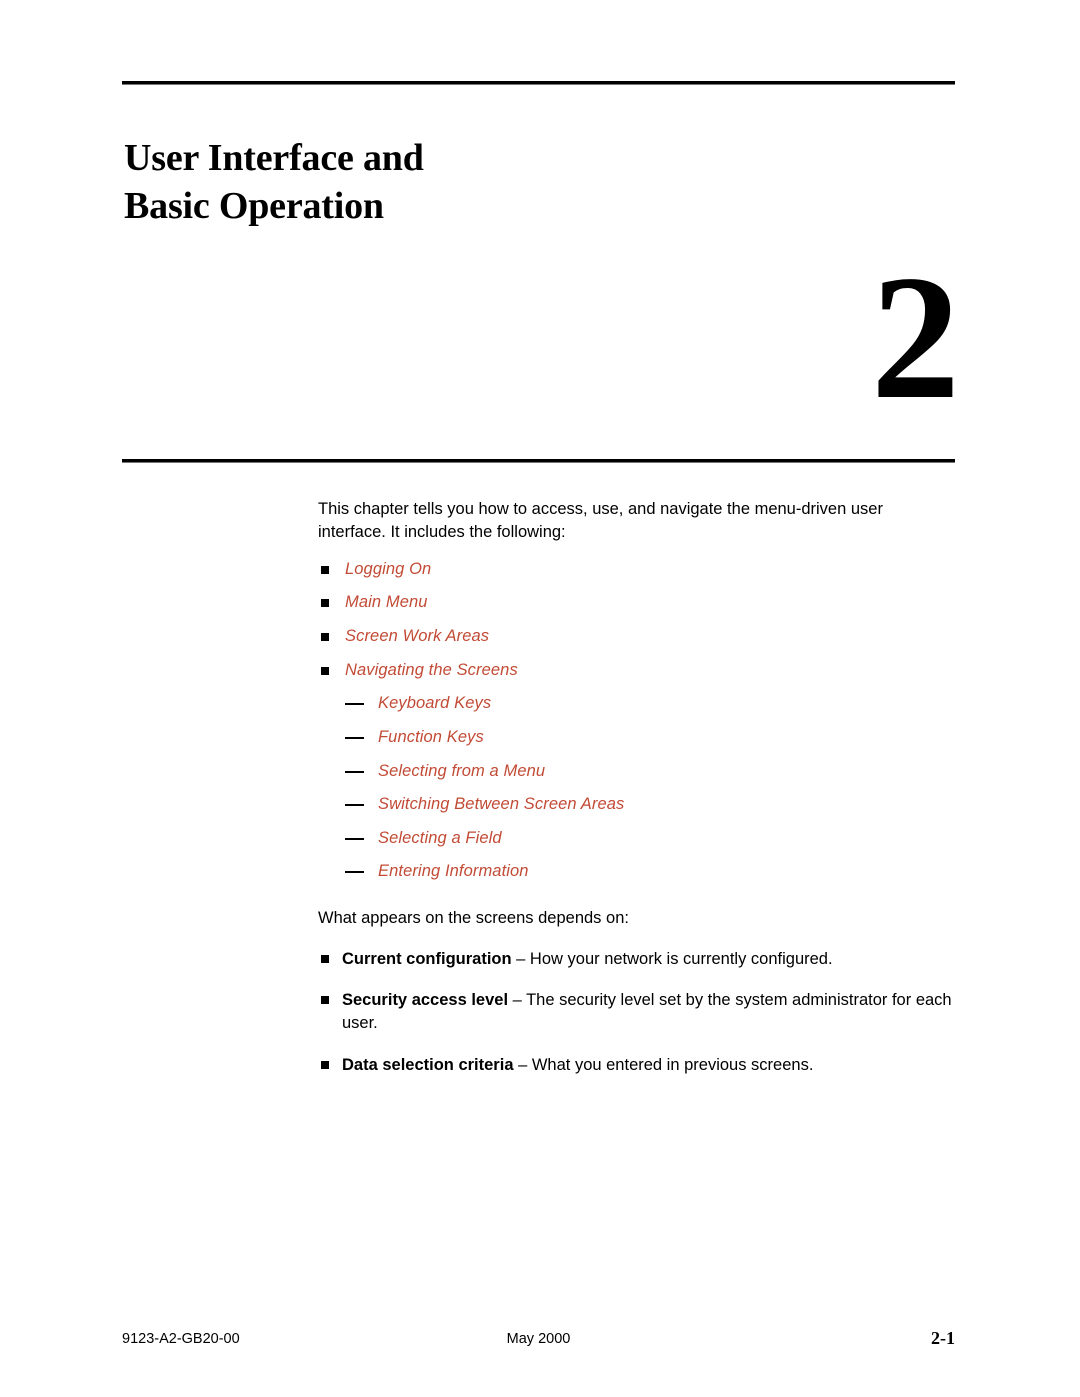 The width and height of the screenshot is (1080, 1397). Describe the element at coordinates (649, 737) in the screenshot. I see `list-item: Function Keys` at that location.